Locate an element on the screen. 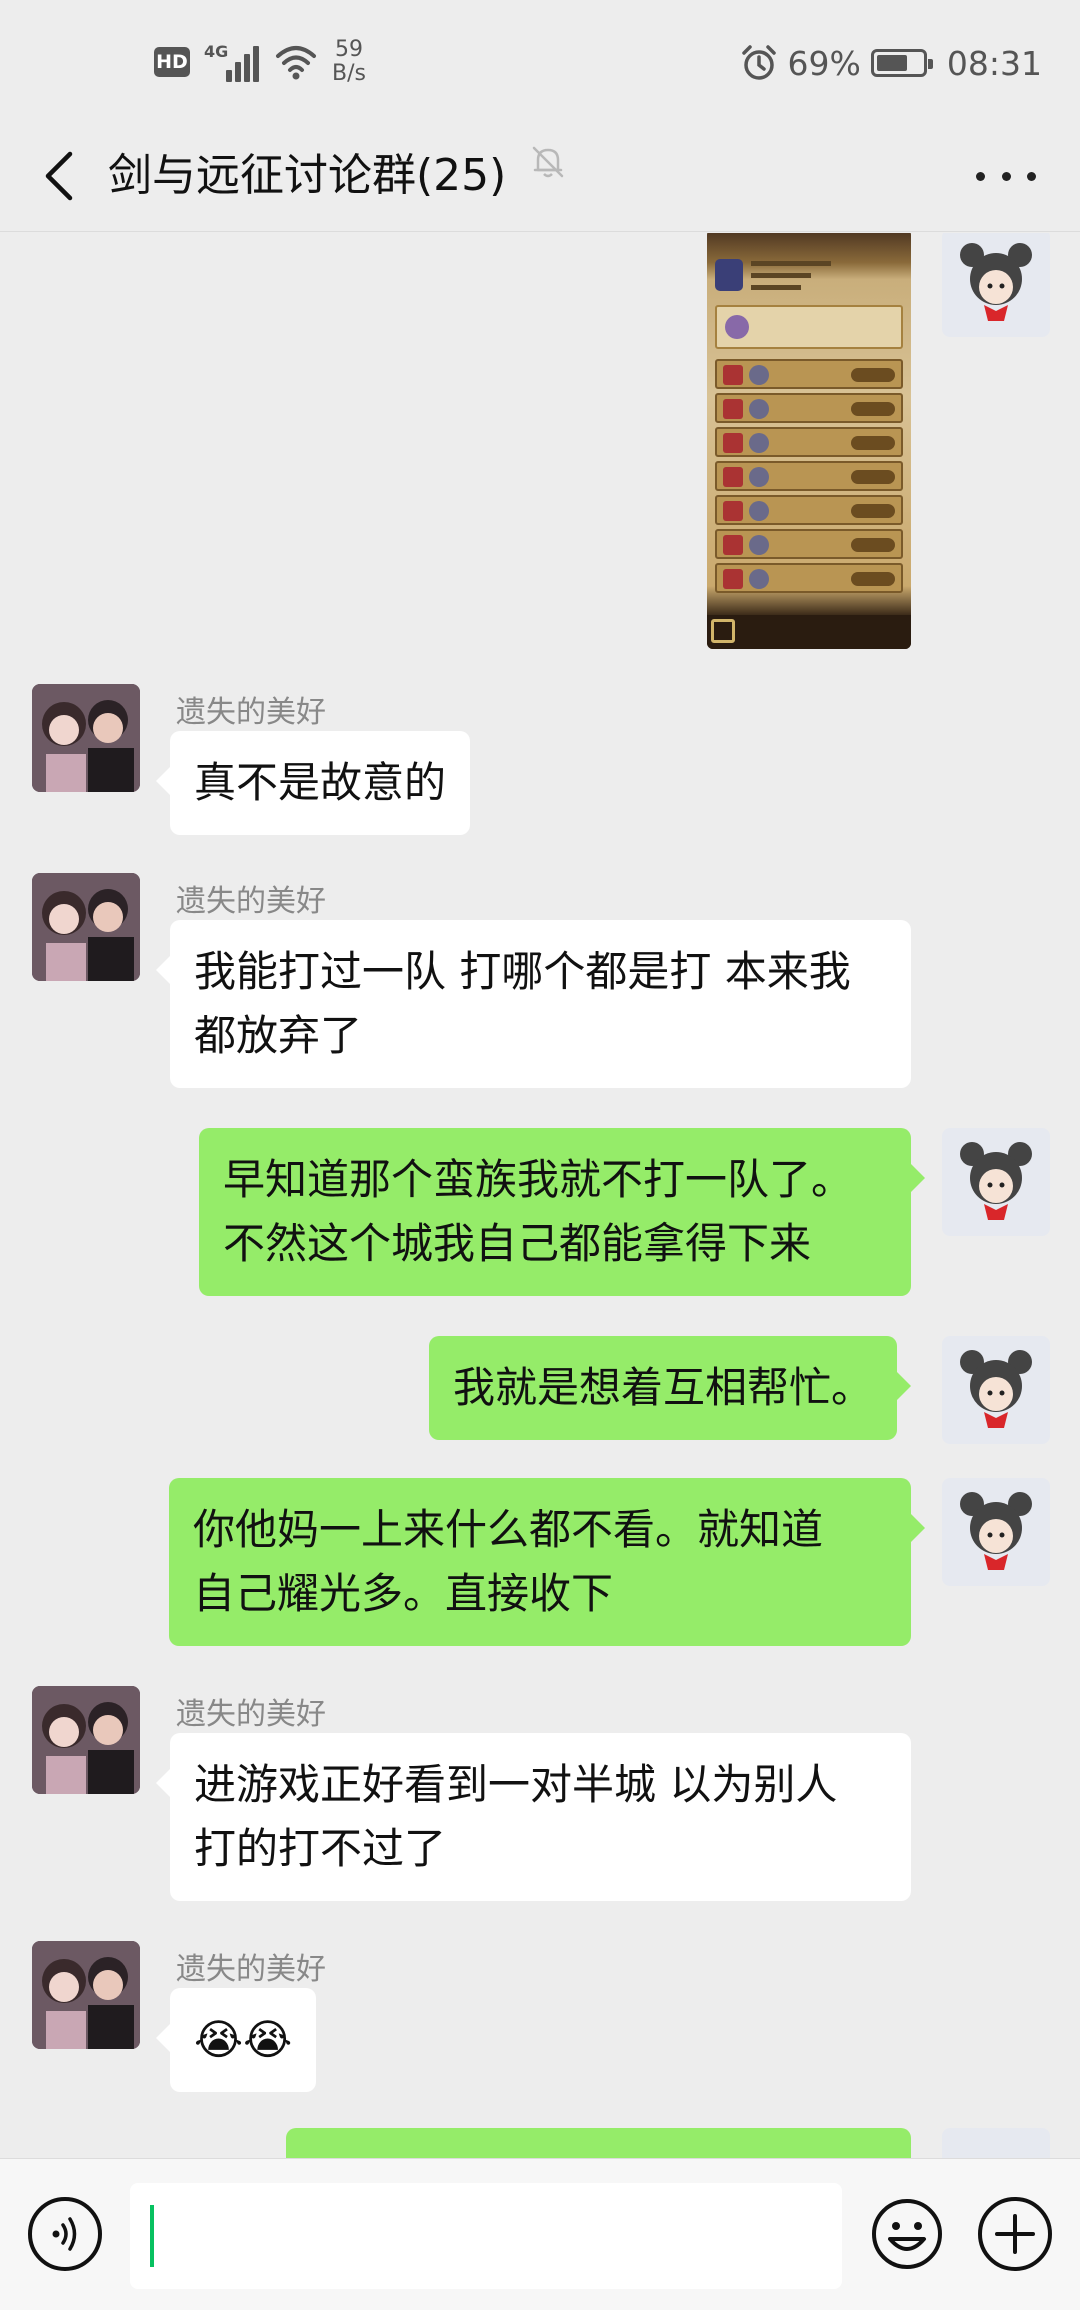 Image resolution: width=1080 pixels, height=2310 pixels. message-image is located at coordinates (809, 441).